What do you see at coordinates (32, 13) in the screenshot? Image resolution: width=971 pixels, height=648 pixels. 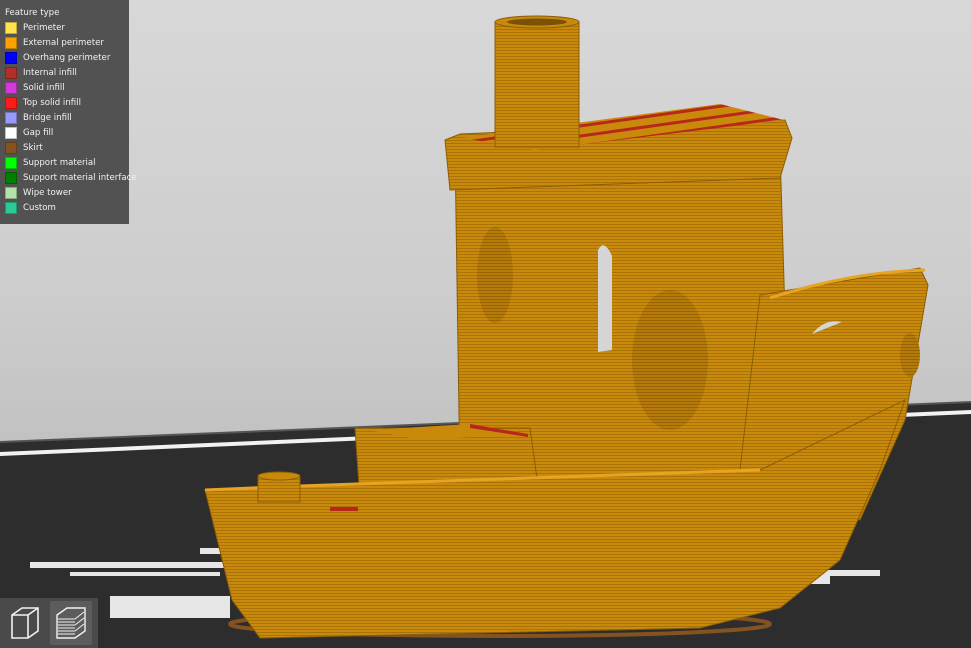 I see `legend-title: Feature type` at bounding box center [32, 13].